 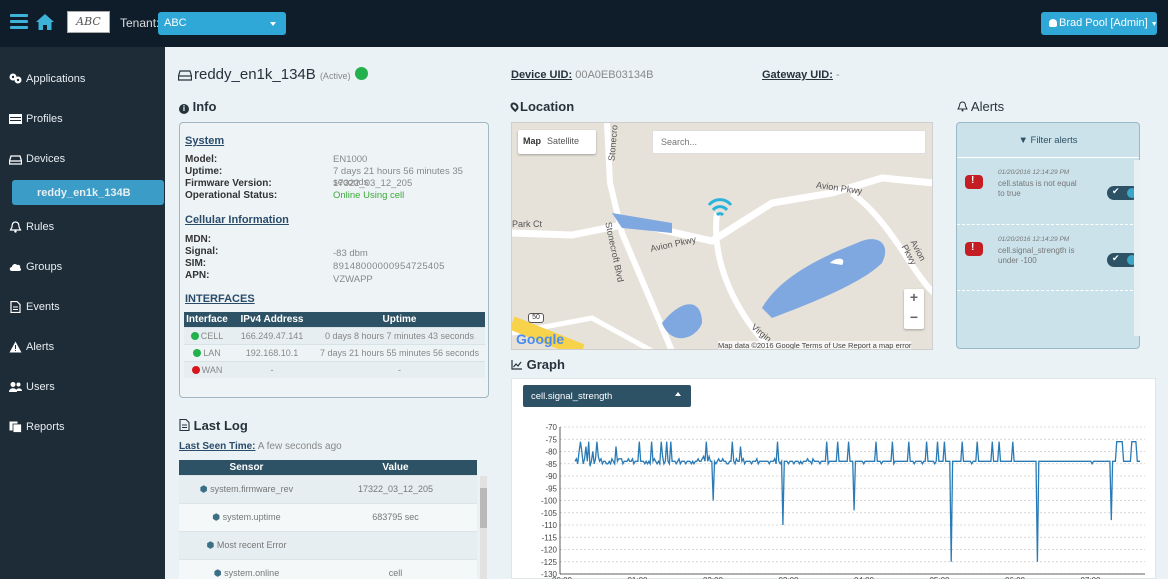 I want to click on scrollbar-thumb, so click(x=483, y=508).